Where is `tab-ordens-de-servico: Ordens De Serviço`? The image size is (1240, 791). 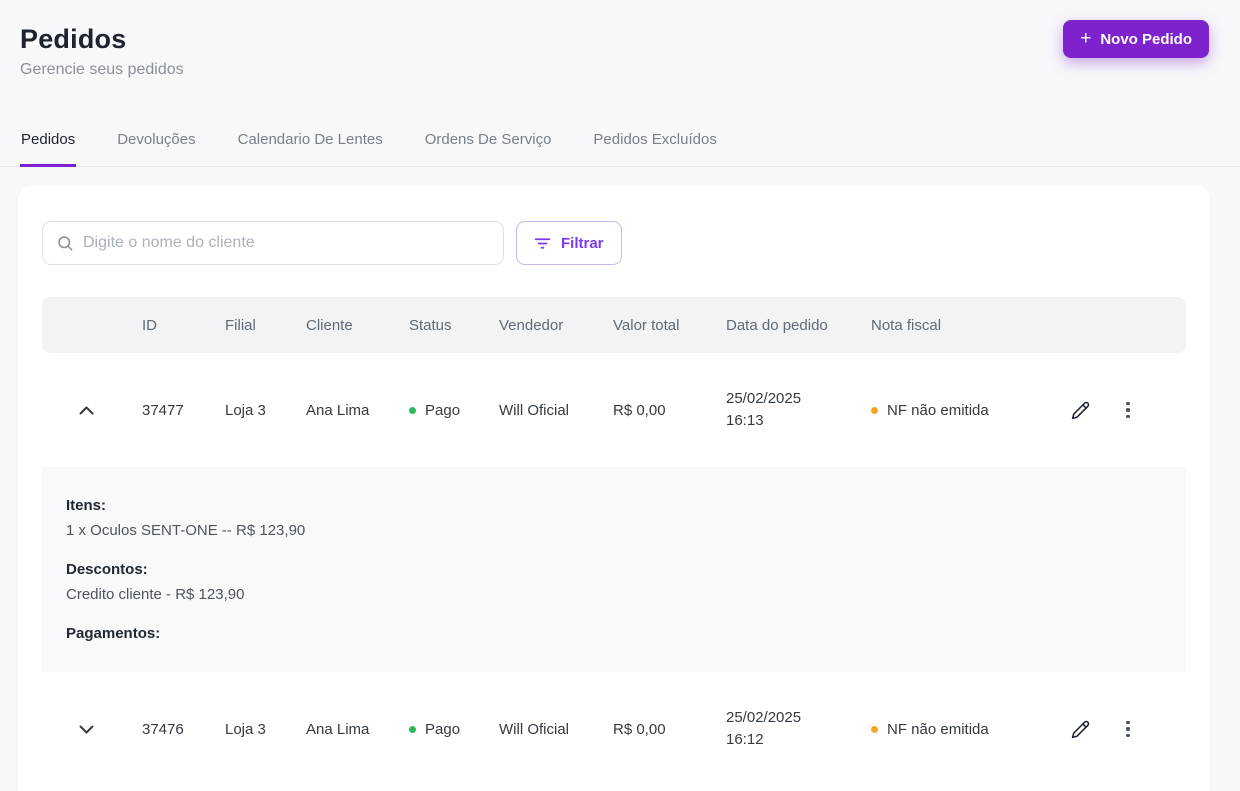
tab-ordens-de-servico: Ordens De Serviço is located at coordinates (488, 149).